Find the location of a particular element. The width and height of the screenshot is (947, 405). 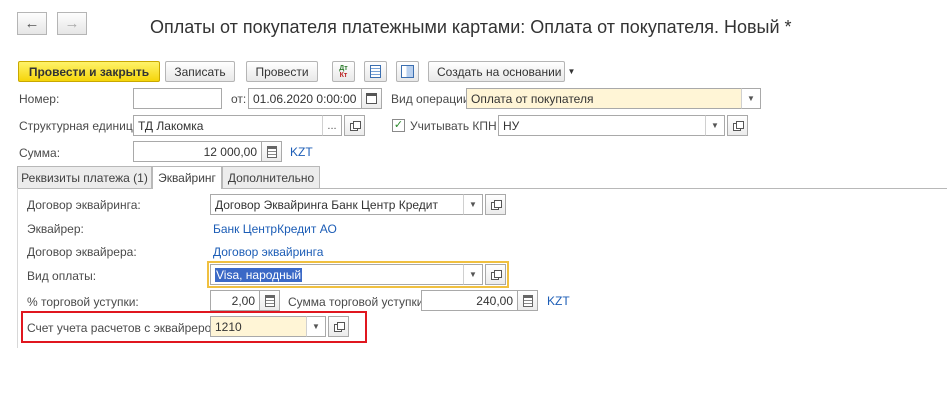

calendar-button is located at coordinates (371, 98).